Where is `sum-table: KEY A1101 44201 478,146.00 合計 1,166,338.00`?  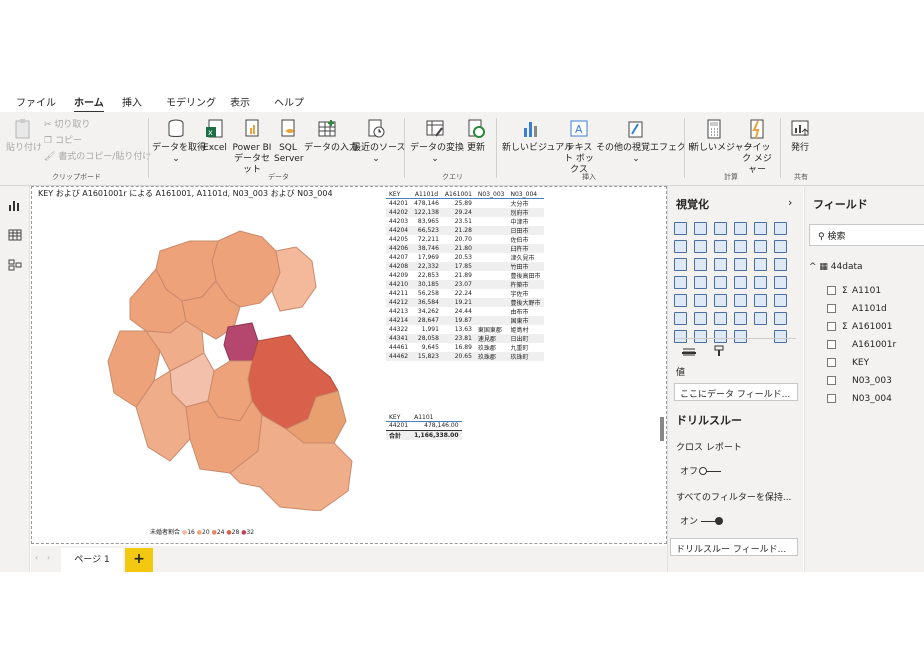 sum-table: KEY A1101 44201 478,146.00 合計 1,166,338.00 is located at coordinates (424, 426).